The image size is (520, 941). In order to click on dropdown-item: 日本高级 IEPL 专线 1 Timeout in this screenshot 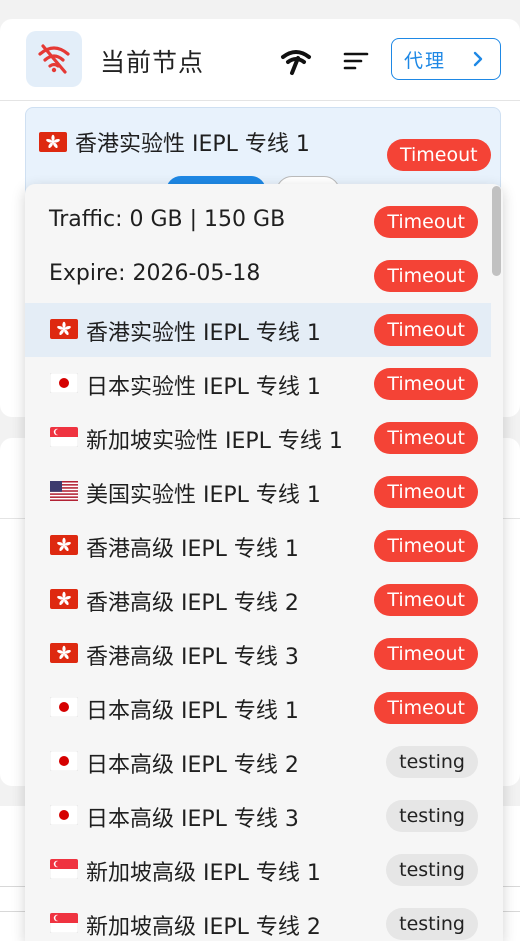, I will do `click(258, 708)`.